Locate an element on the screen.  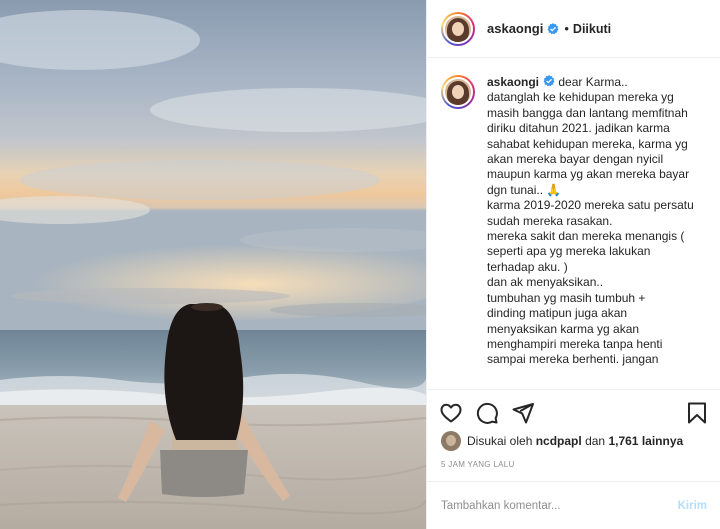
post-timestamp: 5 JAM YANG LALU is located at coordinates (478, 464).